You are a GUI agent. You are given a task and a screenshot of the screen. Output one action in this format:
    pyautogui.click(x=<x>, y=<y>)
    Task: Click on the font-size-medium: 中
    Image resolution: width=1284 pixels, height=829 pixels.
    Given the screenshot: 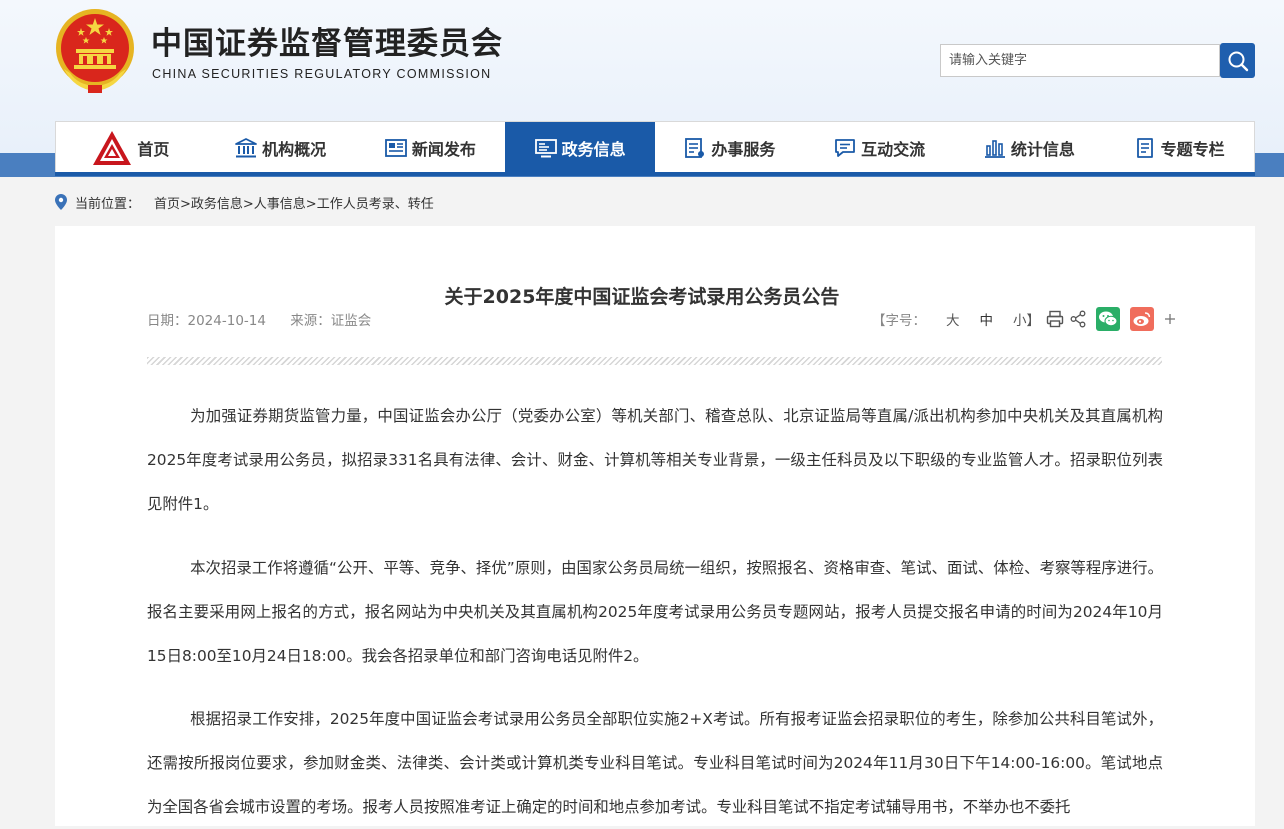 What is the action you would take?
    pyautogui.click(x=987, y=319)
    